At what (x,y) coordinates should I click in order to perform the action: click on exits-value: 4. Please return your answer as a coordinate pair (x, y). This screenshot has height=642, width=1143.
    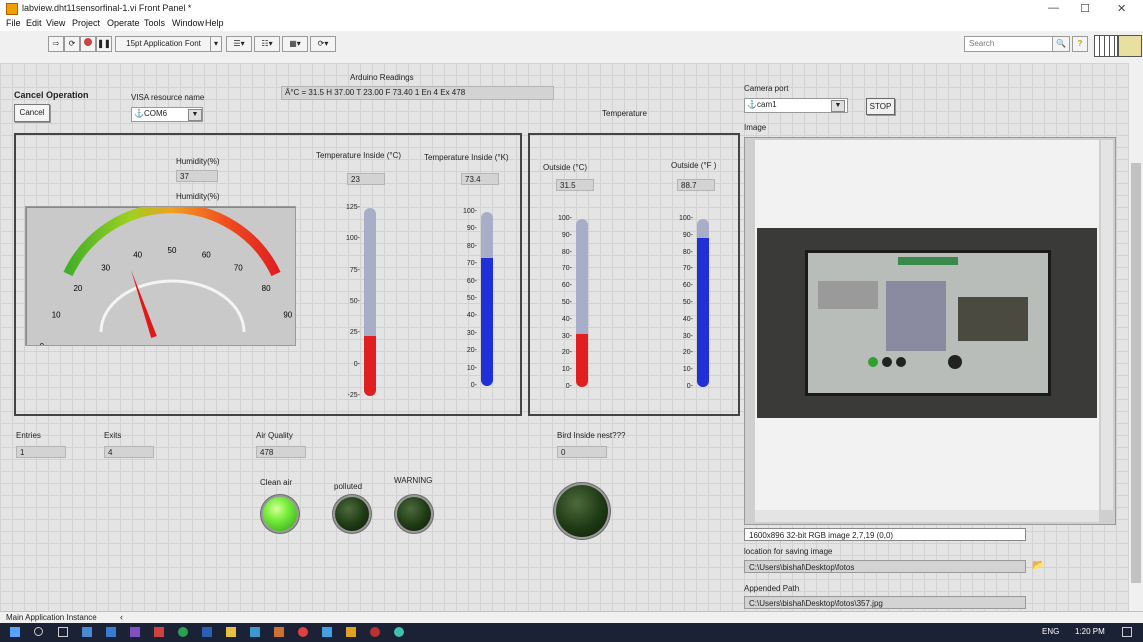
    Looking at the image, I should click on (129, 452).